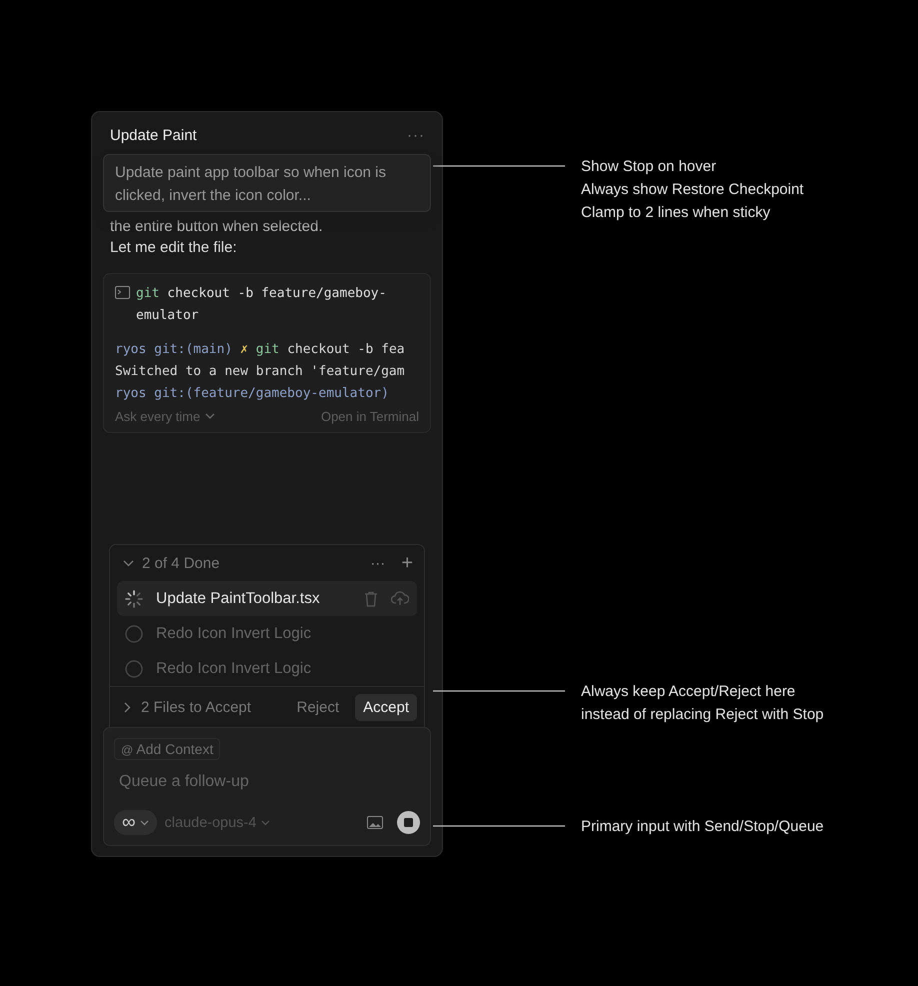 The width and height of the screenshot is (918, 986). What do you see at coordinates (702, 827) in the screenshot?
I see `annotation-text: Primary input with Send/Stop/Queue` at bounding box center [702, 827].